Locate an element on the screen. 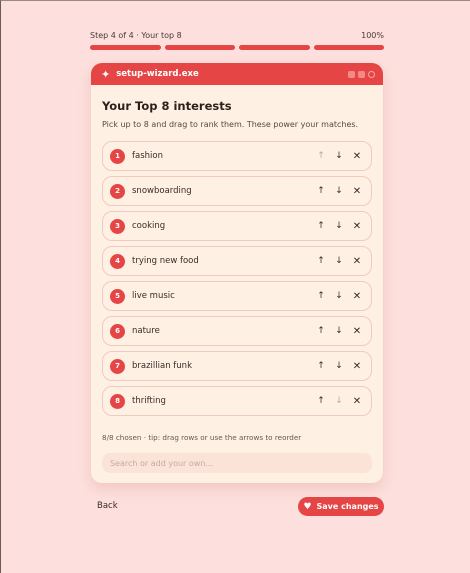 Image resolution: width=470 pixels, height=573 pixels. interest-row: 6 nature ↑ ↓ ✕ is located at coordinates (237, 331).